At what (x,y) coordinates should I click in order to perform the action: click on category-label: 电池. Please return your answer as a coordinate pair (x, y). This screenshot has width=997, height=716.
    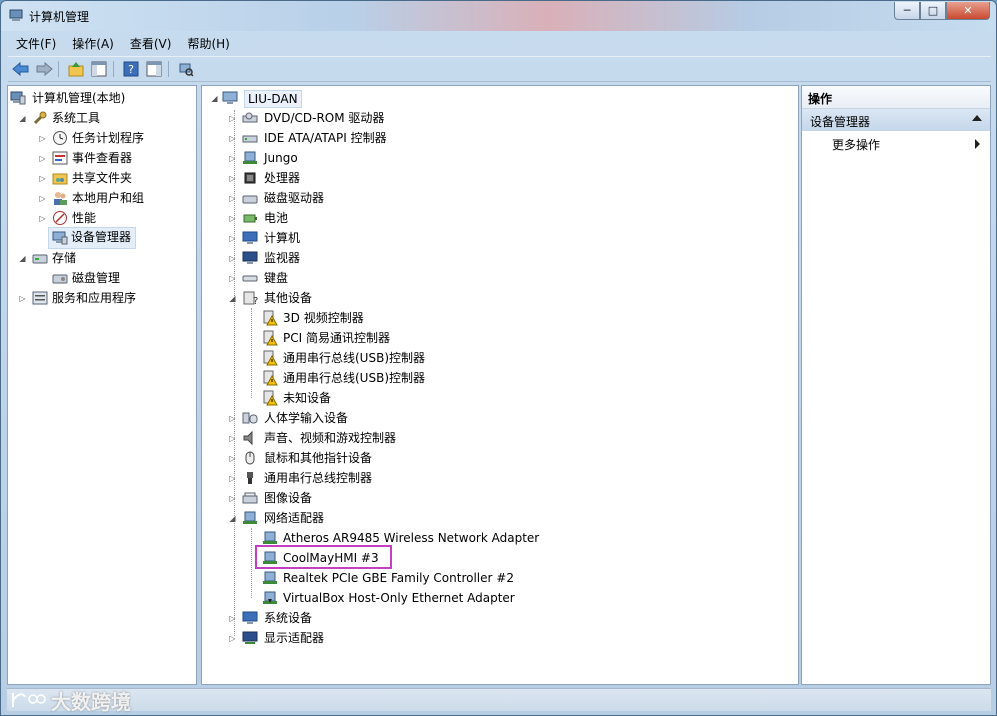
    Looking at the image, I should click on (276, 218).